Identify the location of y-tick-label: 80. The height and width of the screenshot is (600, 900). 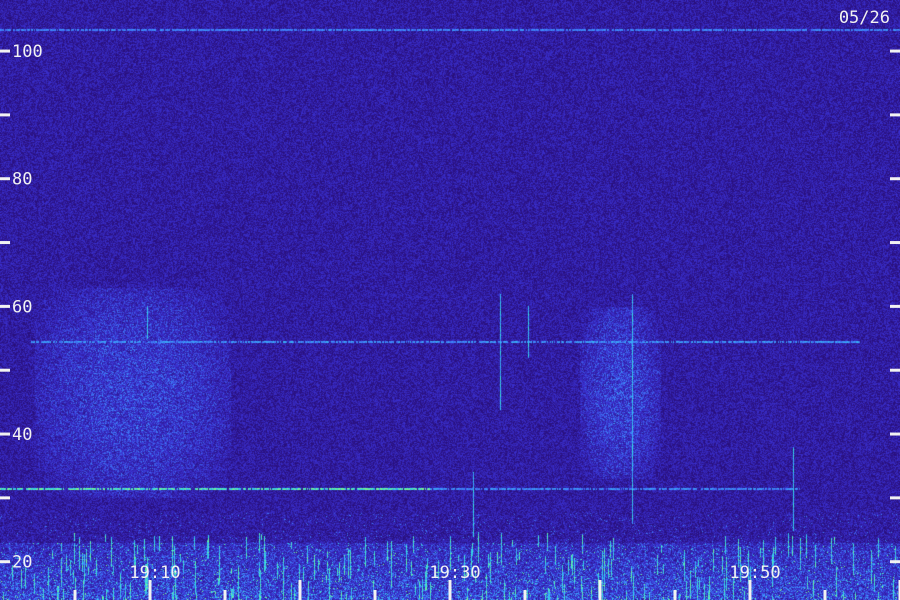
(22, 180).